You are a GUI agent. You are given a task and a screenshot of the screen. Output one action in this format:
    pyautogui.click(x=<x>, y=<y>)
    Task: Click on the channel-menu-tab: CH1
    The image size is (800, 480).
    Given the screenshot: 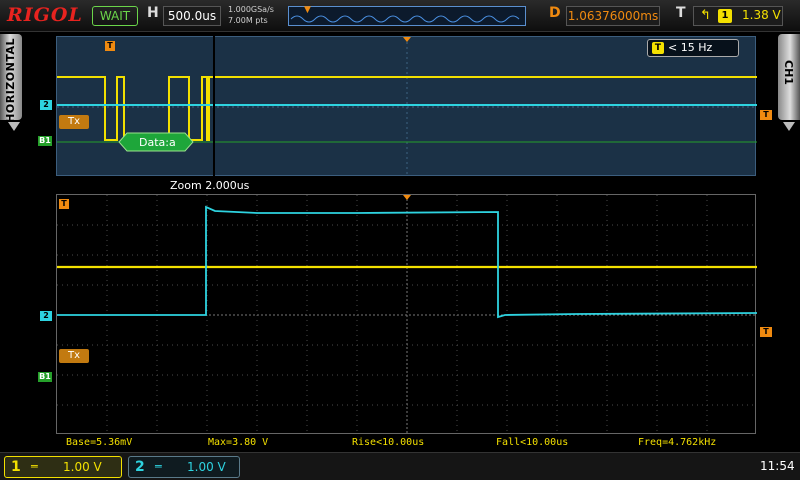 What is the action you would take?
    pyautogui.click(x=789, y=77)
    